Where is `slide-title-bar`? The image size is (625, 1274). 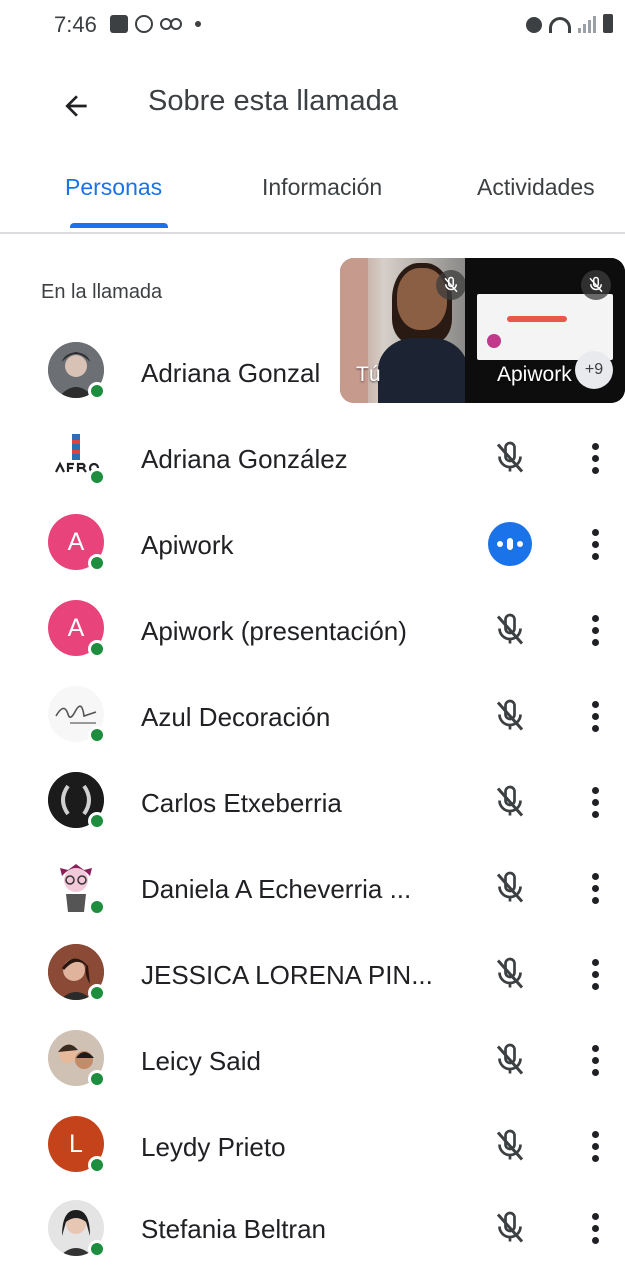
slide-title-bar is located at coordinates (537, 319).